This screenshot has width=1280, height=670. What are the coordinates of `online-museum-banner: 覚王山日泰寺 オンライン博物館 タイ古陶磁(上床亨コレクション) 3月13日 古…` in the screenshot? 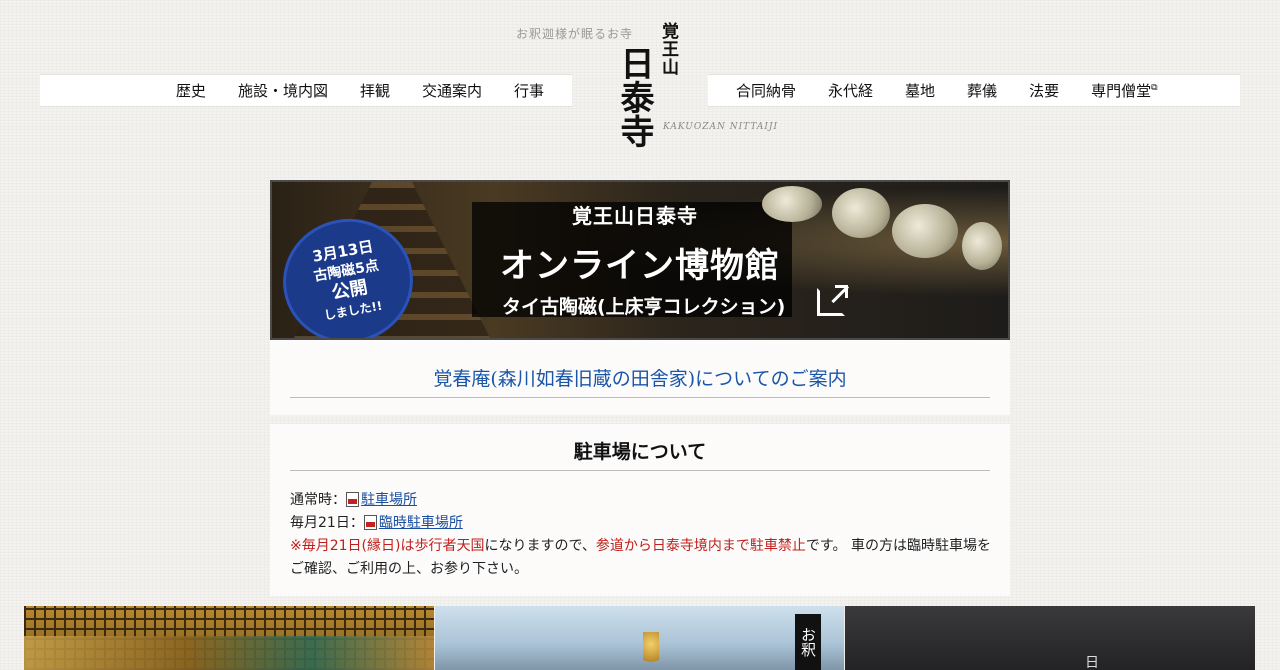 It's located at (640, 260).